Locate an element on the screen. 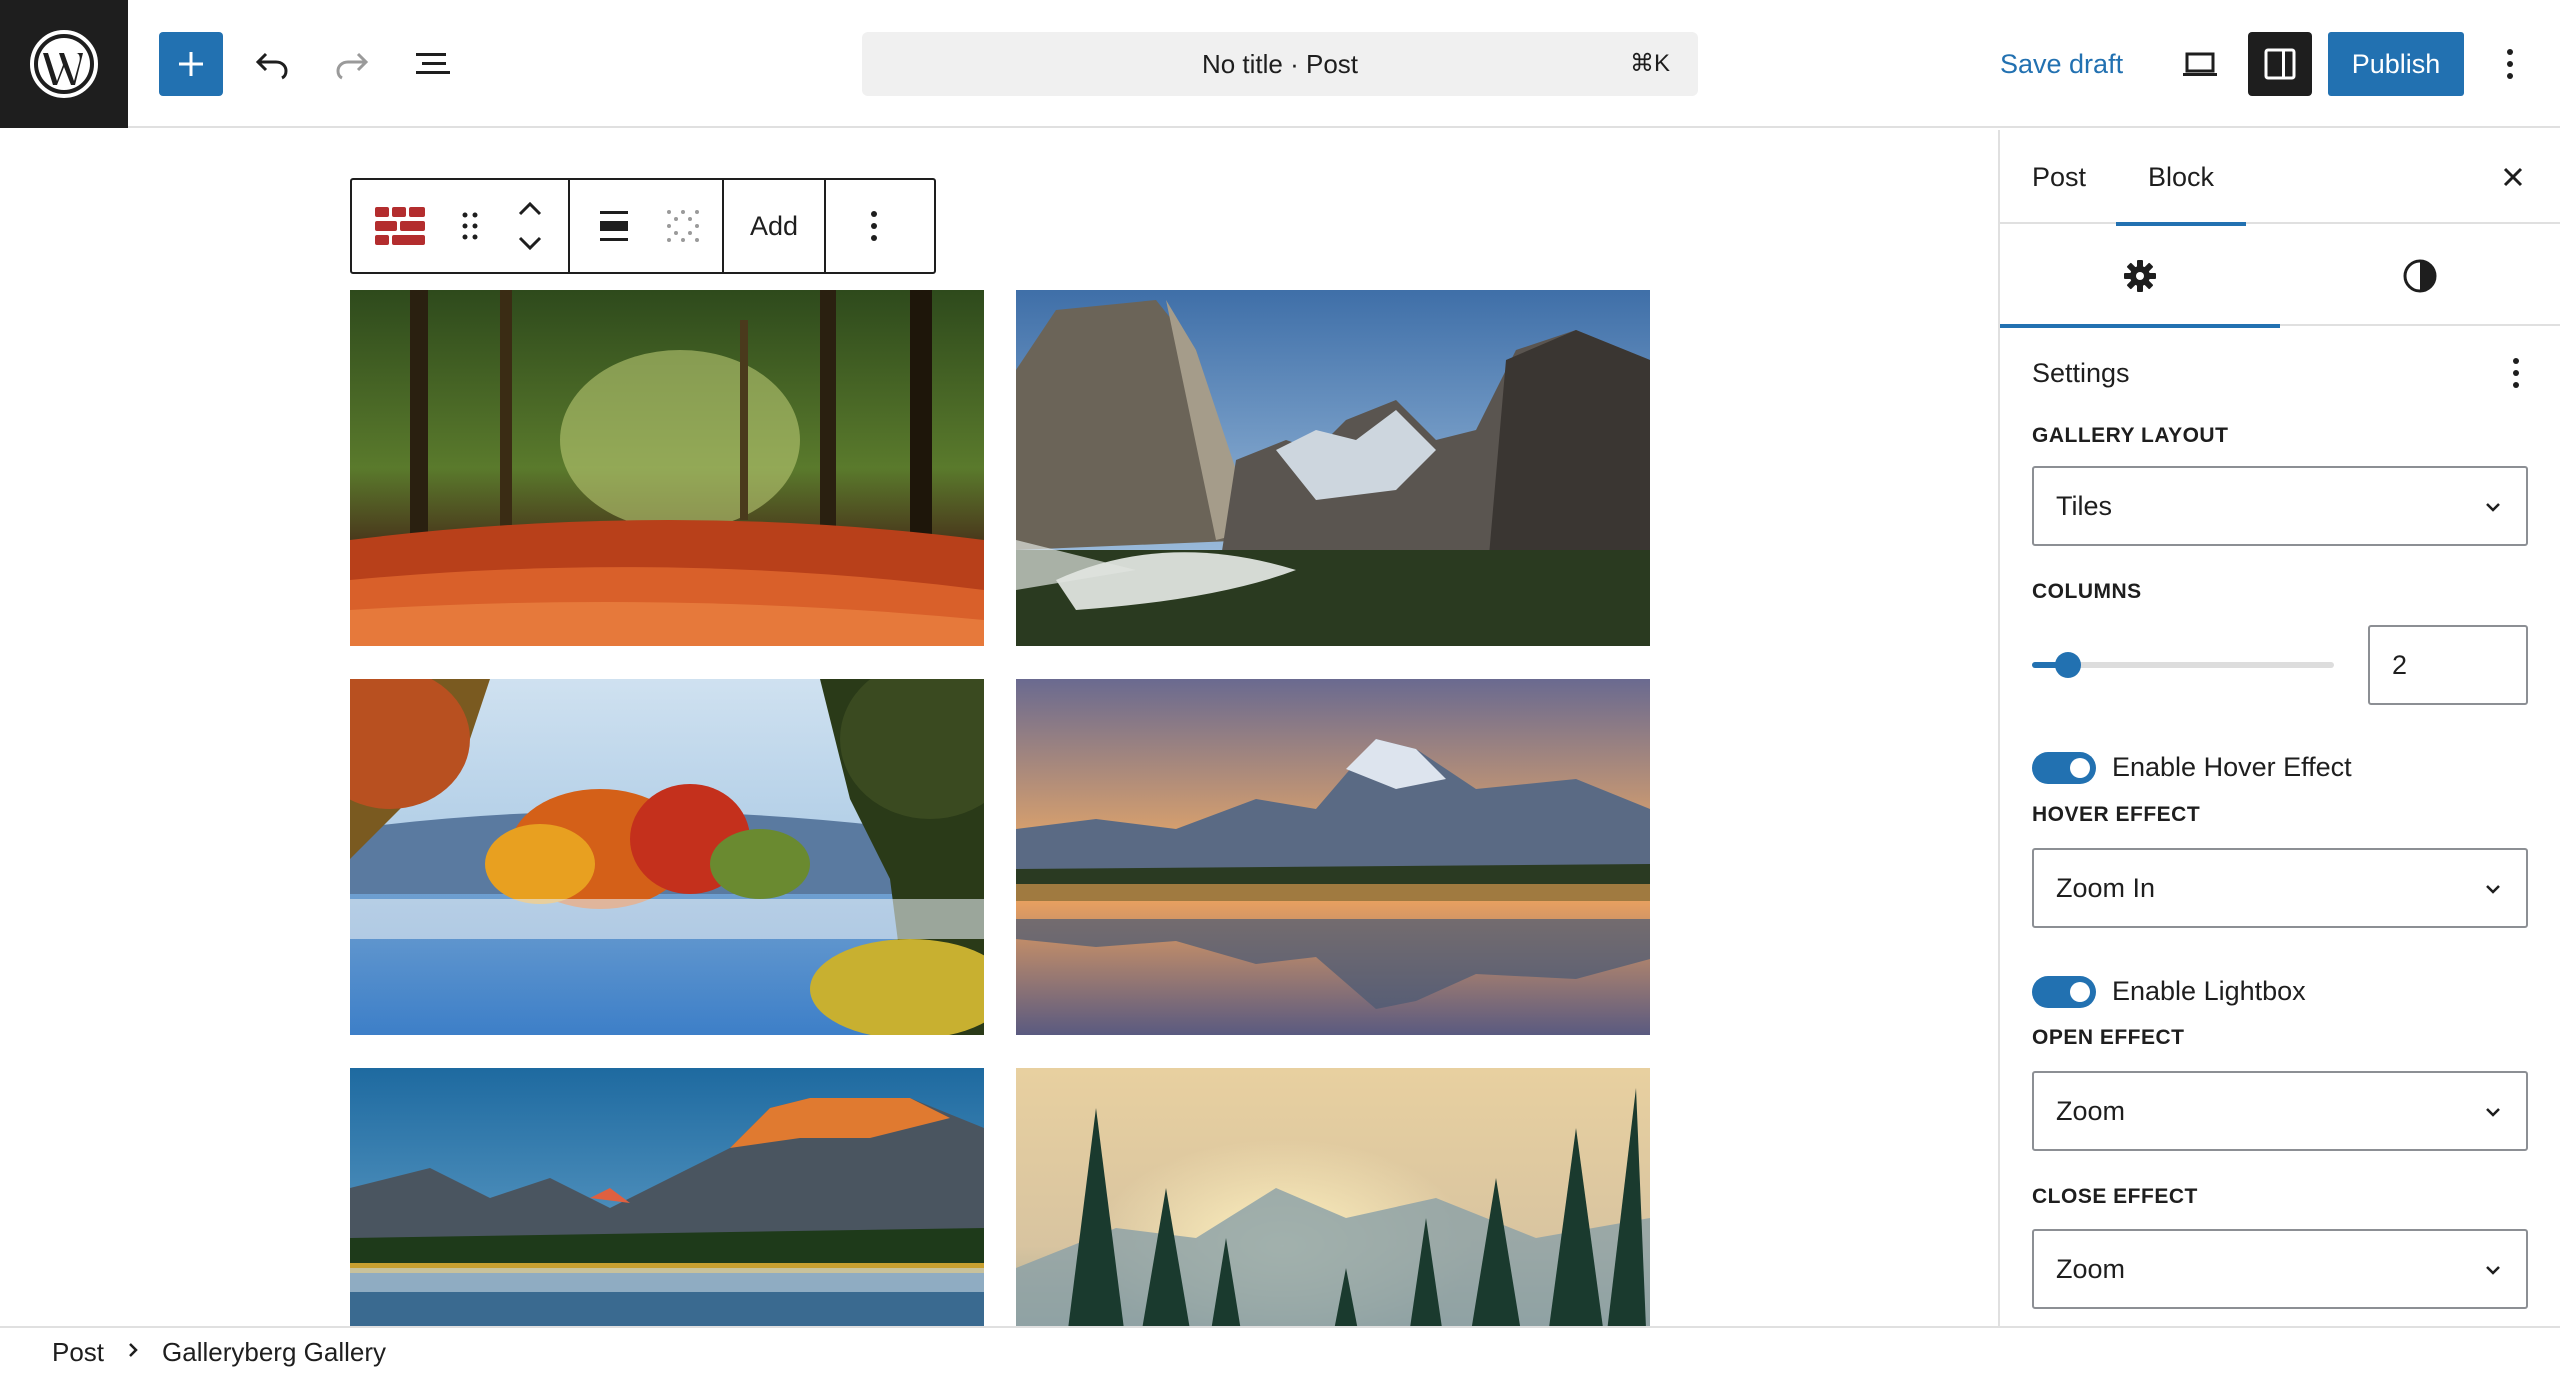 The height and width of the screenshot is (1376, 2560). mountain-reflection-sunset-image is located at coordinates (1333, 857).